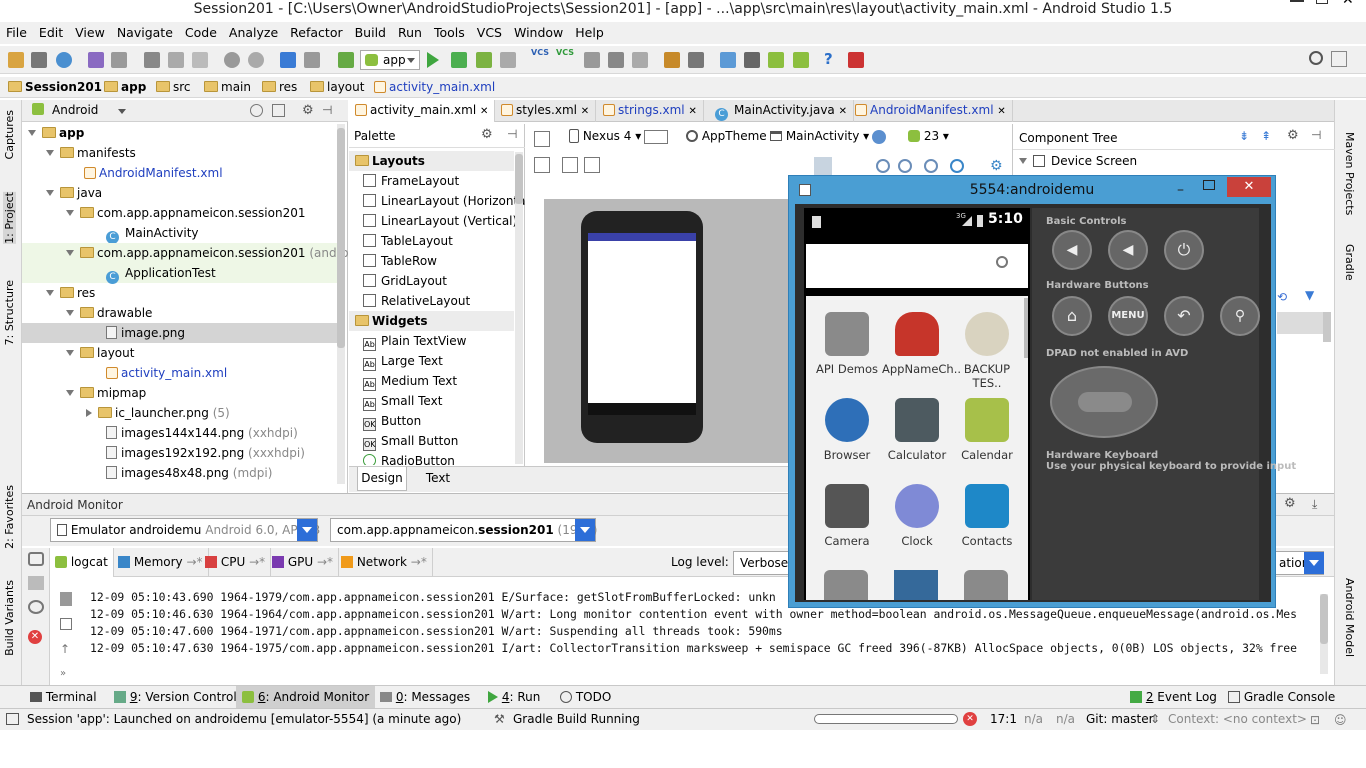 Image resolution: width=1366 pixels, height=768 pixels. Describe the element at coordinates (585, 697) in the screenshot. I see `tab-todo: TODO` at that location.